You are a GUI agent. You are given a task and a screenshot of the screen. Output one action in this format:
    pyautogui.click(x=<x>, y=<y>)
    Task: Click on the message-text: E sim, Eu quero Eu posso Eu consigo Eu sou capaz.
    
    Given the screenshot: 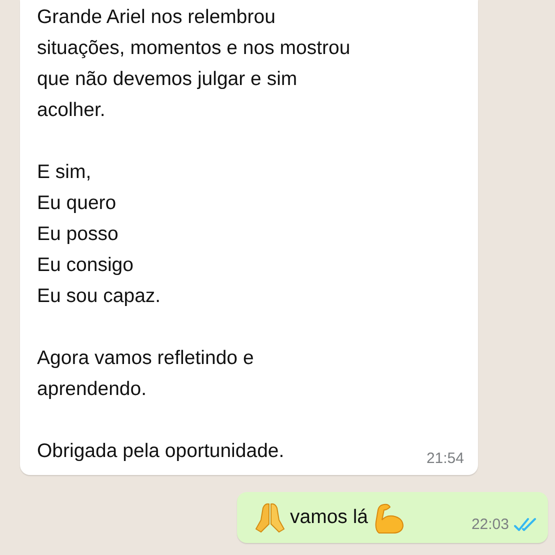 What is the action you would take?
    pyautogui.click(x=99, y=234)
    